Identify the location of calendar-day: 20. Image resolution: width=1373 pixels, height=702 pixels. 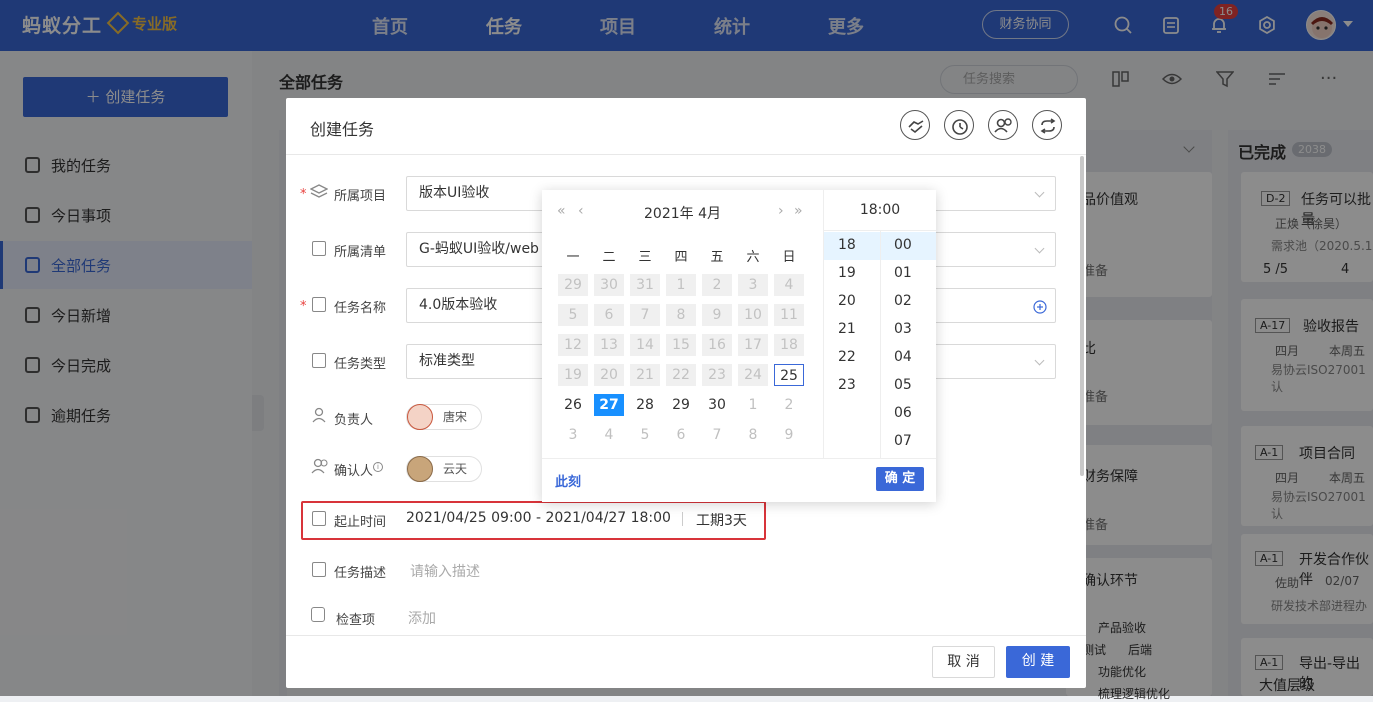
(609, 375).